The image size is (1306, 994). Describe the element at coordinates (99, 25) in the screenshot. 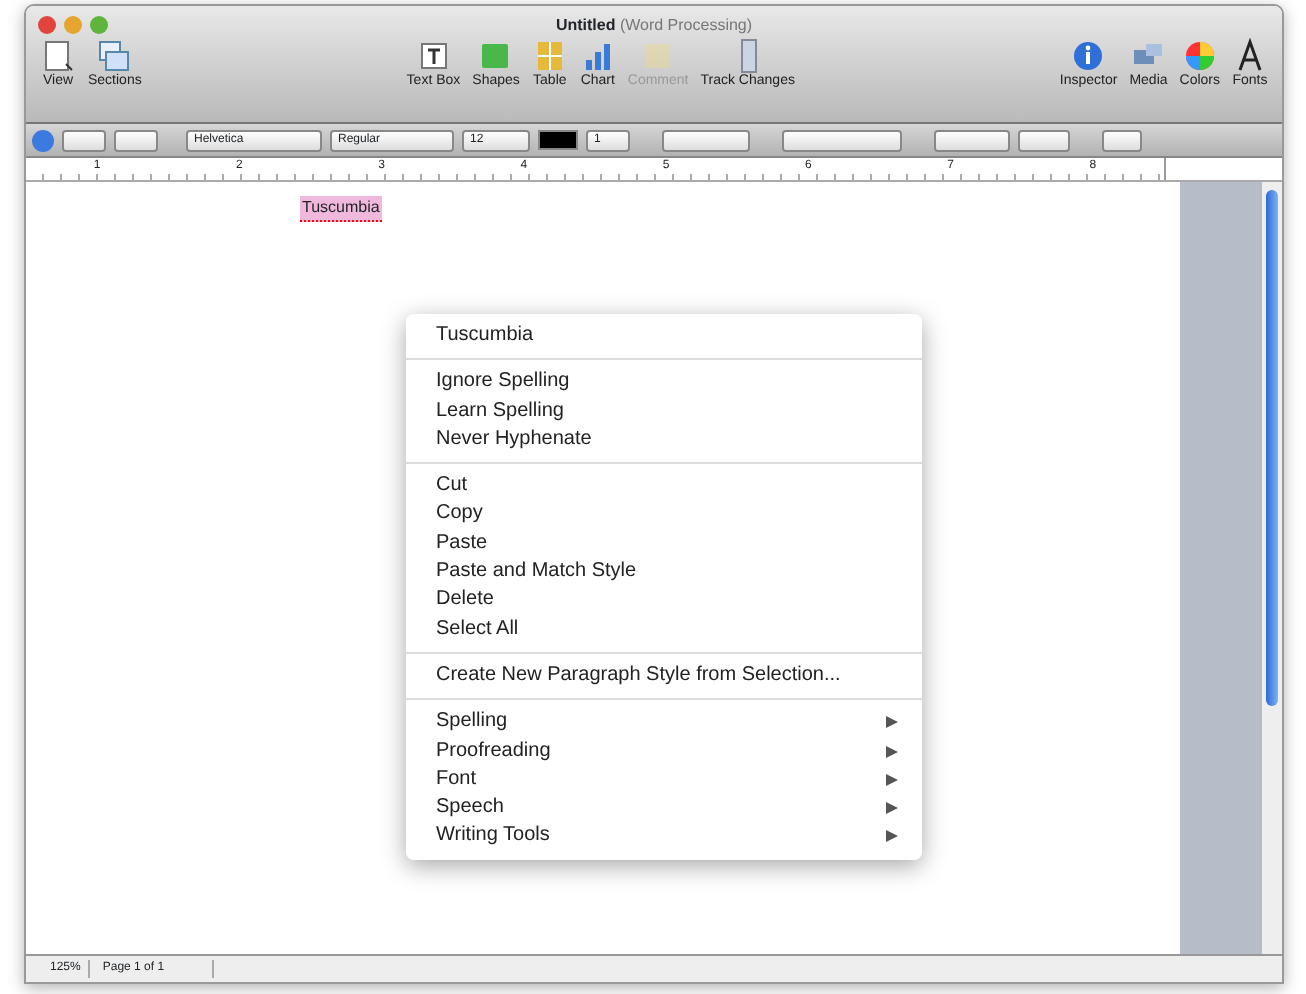

I see `zoom-button` at that location.